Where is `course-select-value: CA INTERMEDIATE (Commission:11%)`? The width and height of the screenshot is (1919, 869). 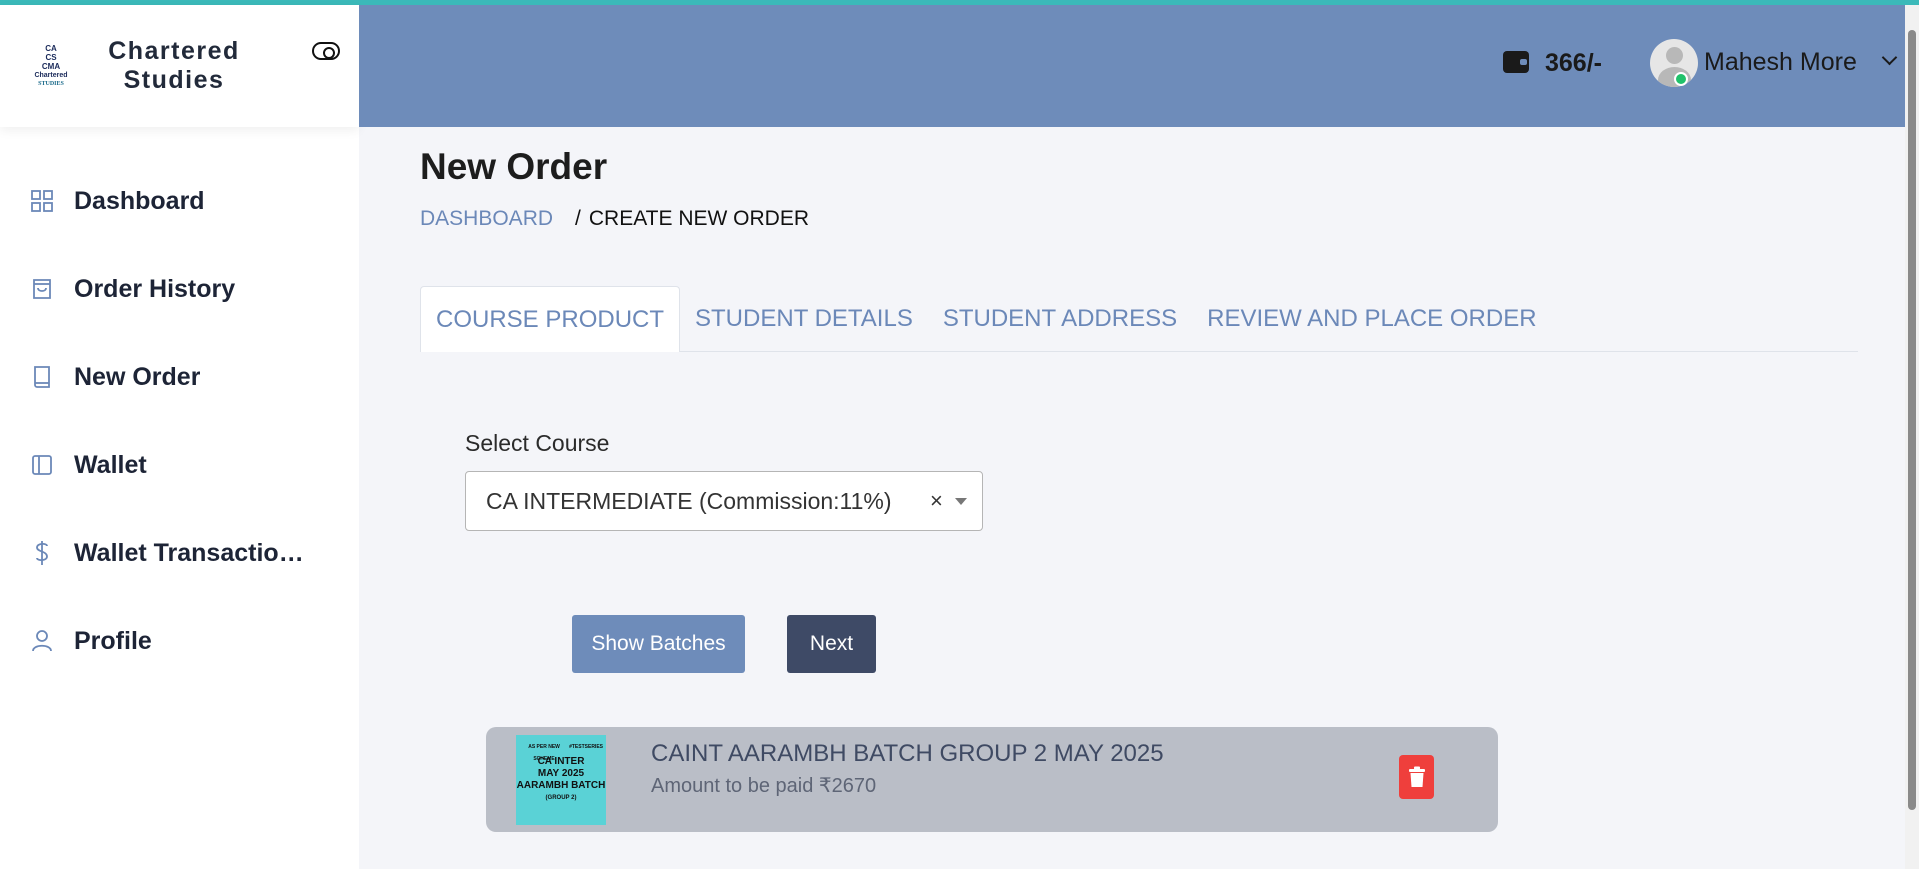
course-select-value: CA INTERMEDIATE (Commission:11%) is located at coordinates (689, 500).